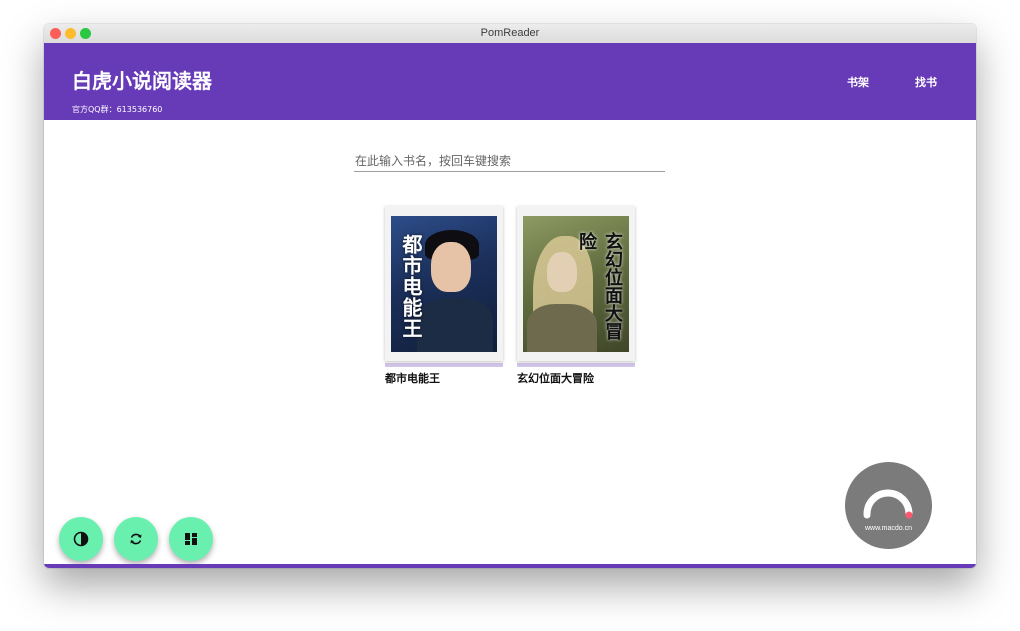 Image resolution: width=1020 pixels, height=631 pixels. I want to click on title-bar: PomReader, so click(510, 34).